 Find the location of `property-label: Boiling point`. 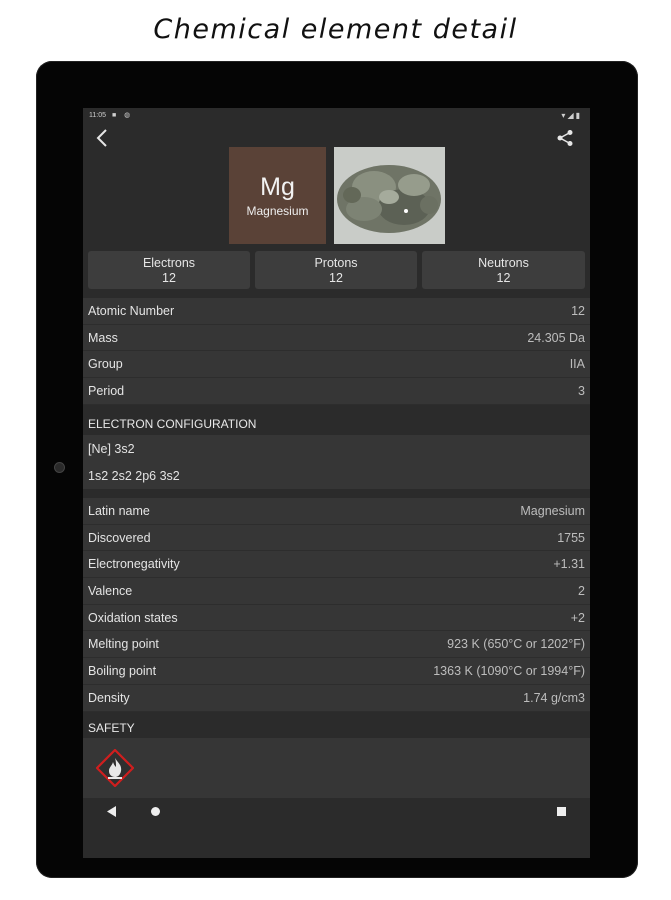

property-label: Boiling point is located at coordinates (122, 670).